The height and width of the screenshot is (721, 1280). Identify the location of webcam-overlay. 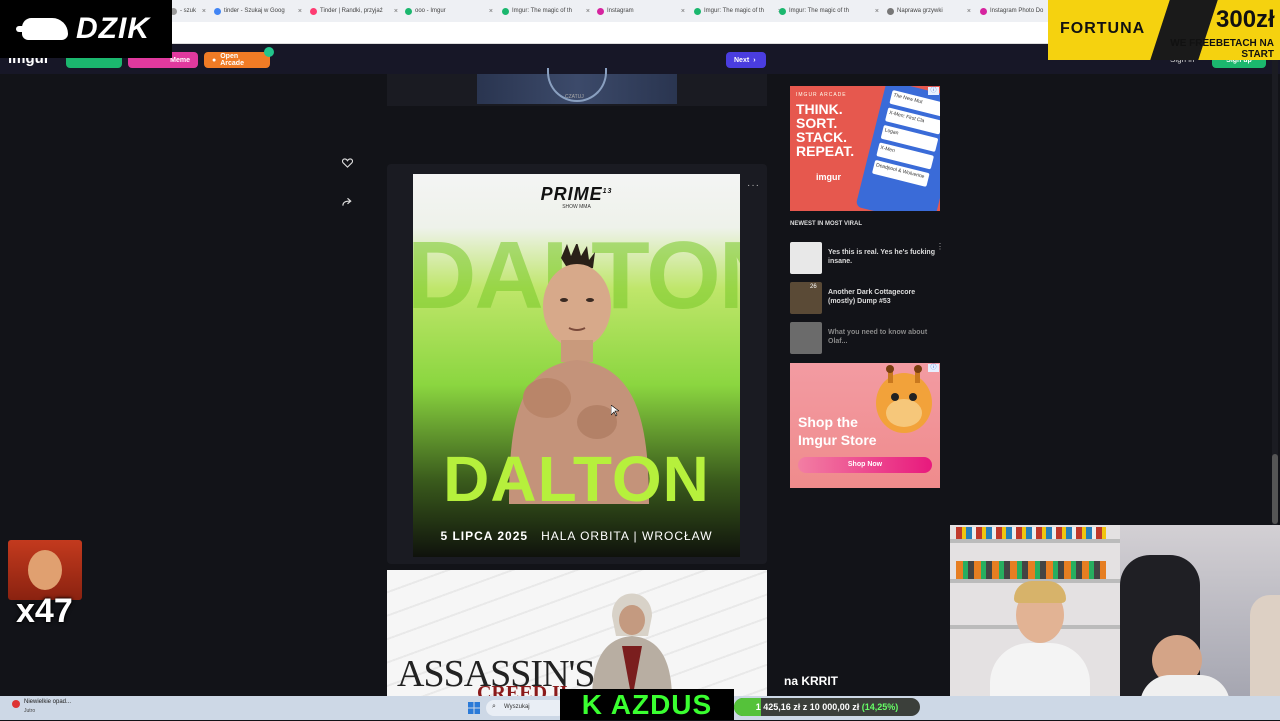
(1115, 622).